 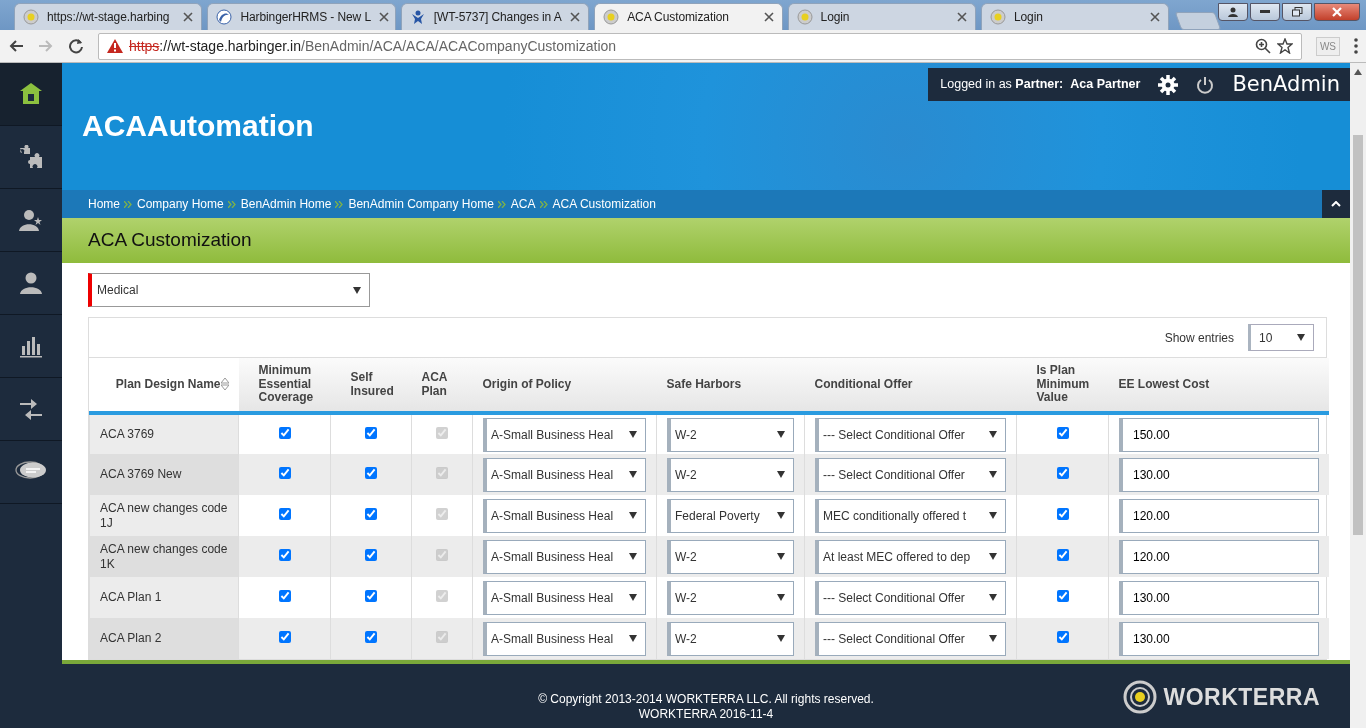 I want to click on restore-button, so click(x=1297, y=12).